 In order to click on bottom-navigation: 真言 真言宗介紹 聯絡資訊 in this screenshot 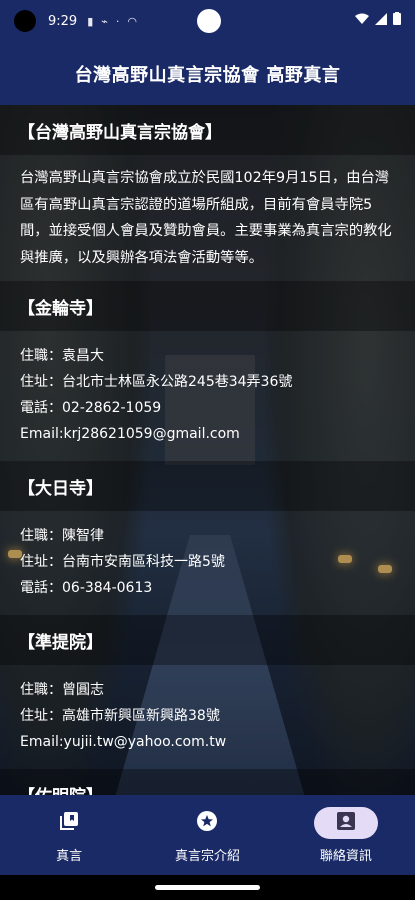, I will do `click(207, 835)`.